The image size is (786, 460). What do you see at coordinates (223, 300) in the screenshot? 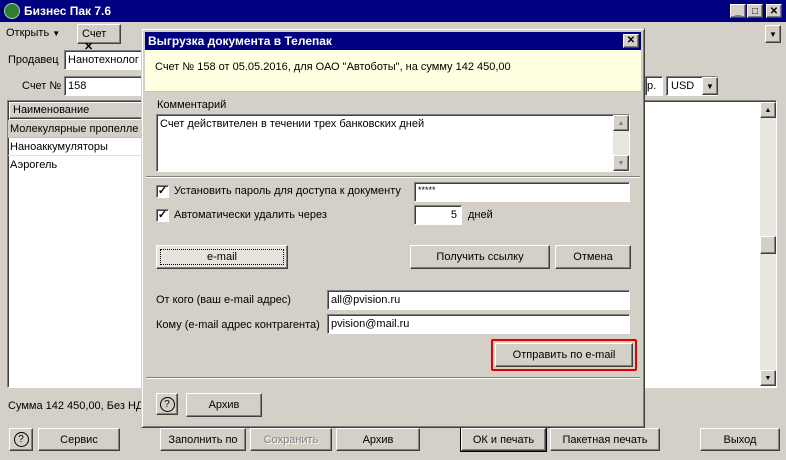
I see `from-label: От кого (ваш e-mail адрес)` at bounding box center [223, 300].